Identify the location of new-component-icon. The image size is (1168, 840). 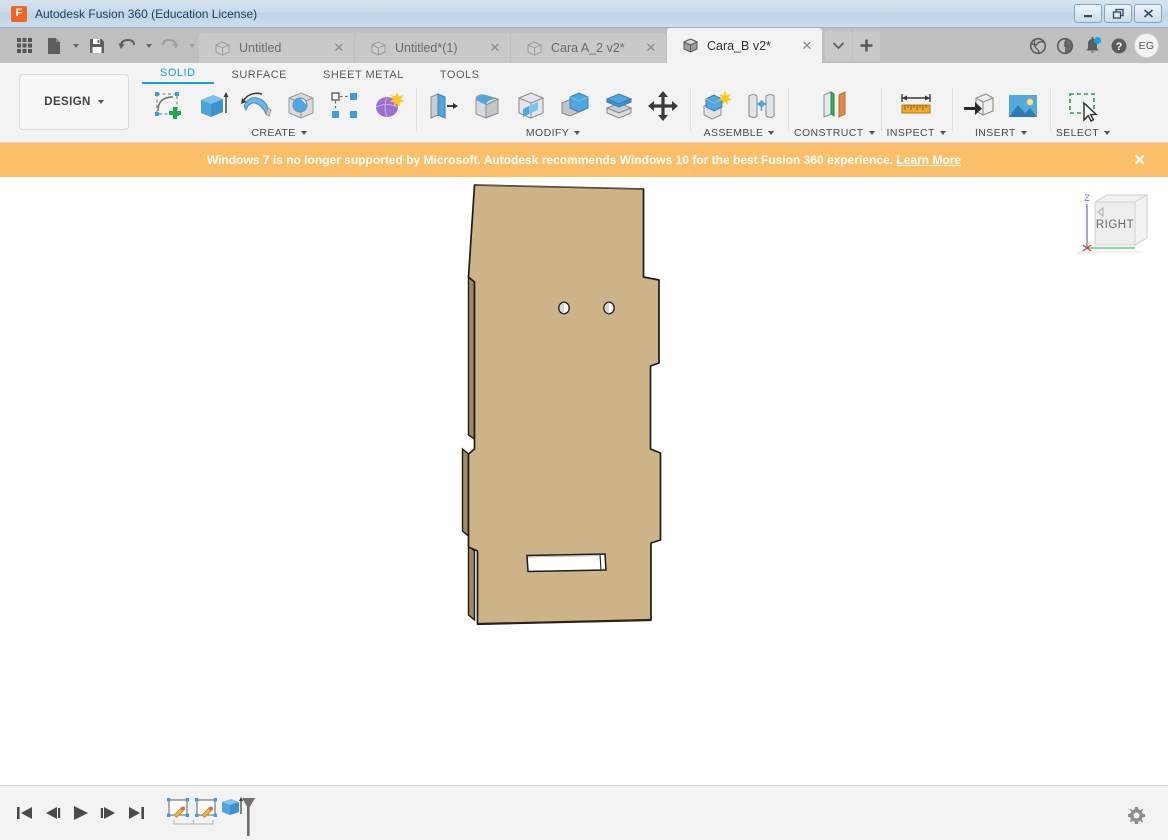
(717, 106).